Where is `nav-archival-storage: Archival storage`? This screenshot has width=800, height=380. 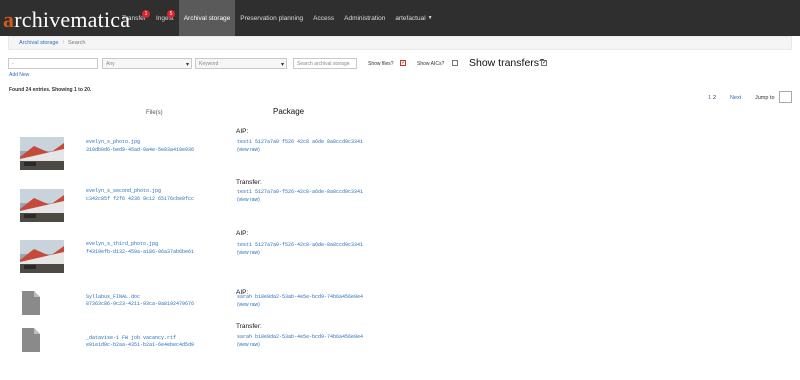
nav-archival-storage: Archival storage is located at coordinates (207, 18).